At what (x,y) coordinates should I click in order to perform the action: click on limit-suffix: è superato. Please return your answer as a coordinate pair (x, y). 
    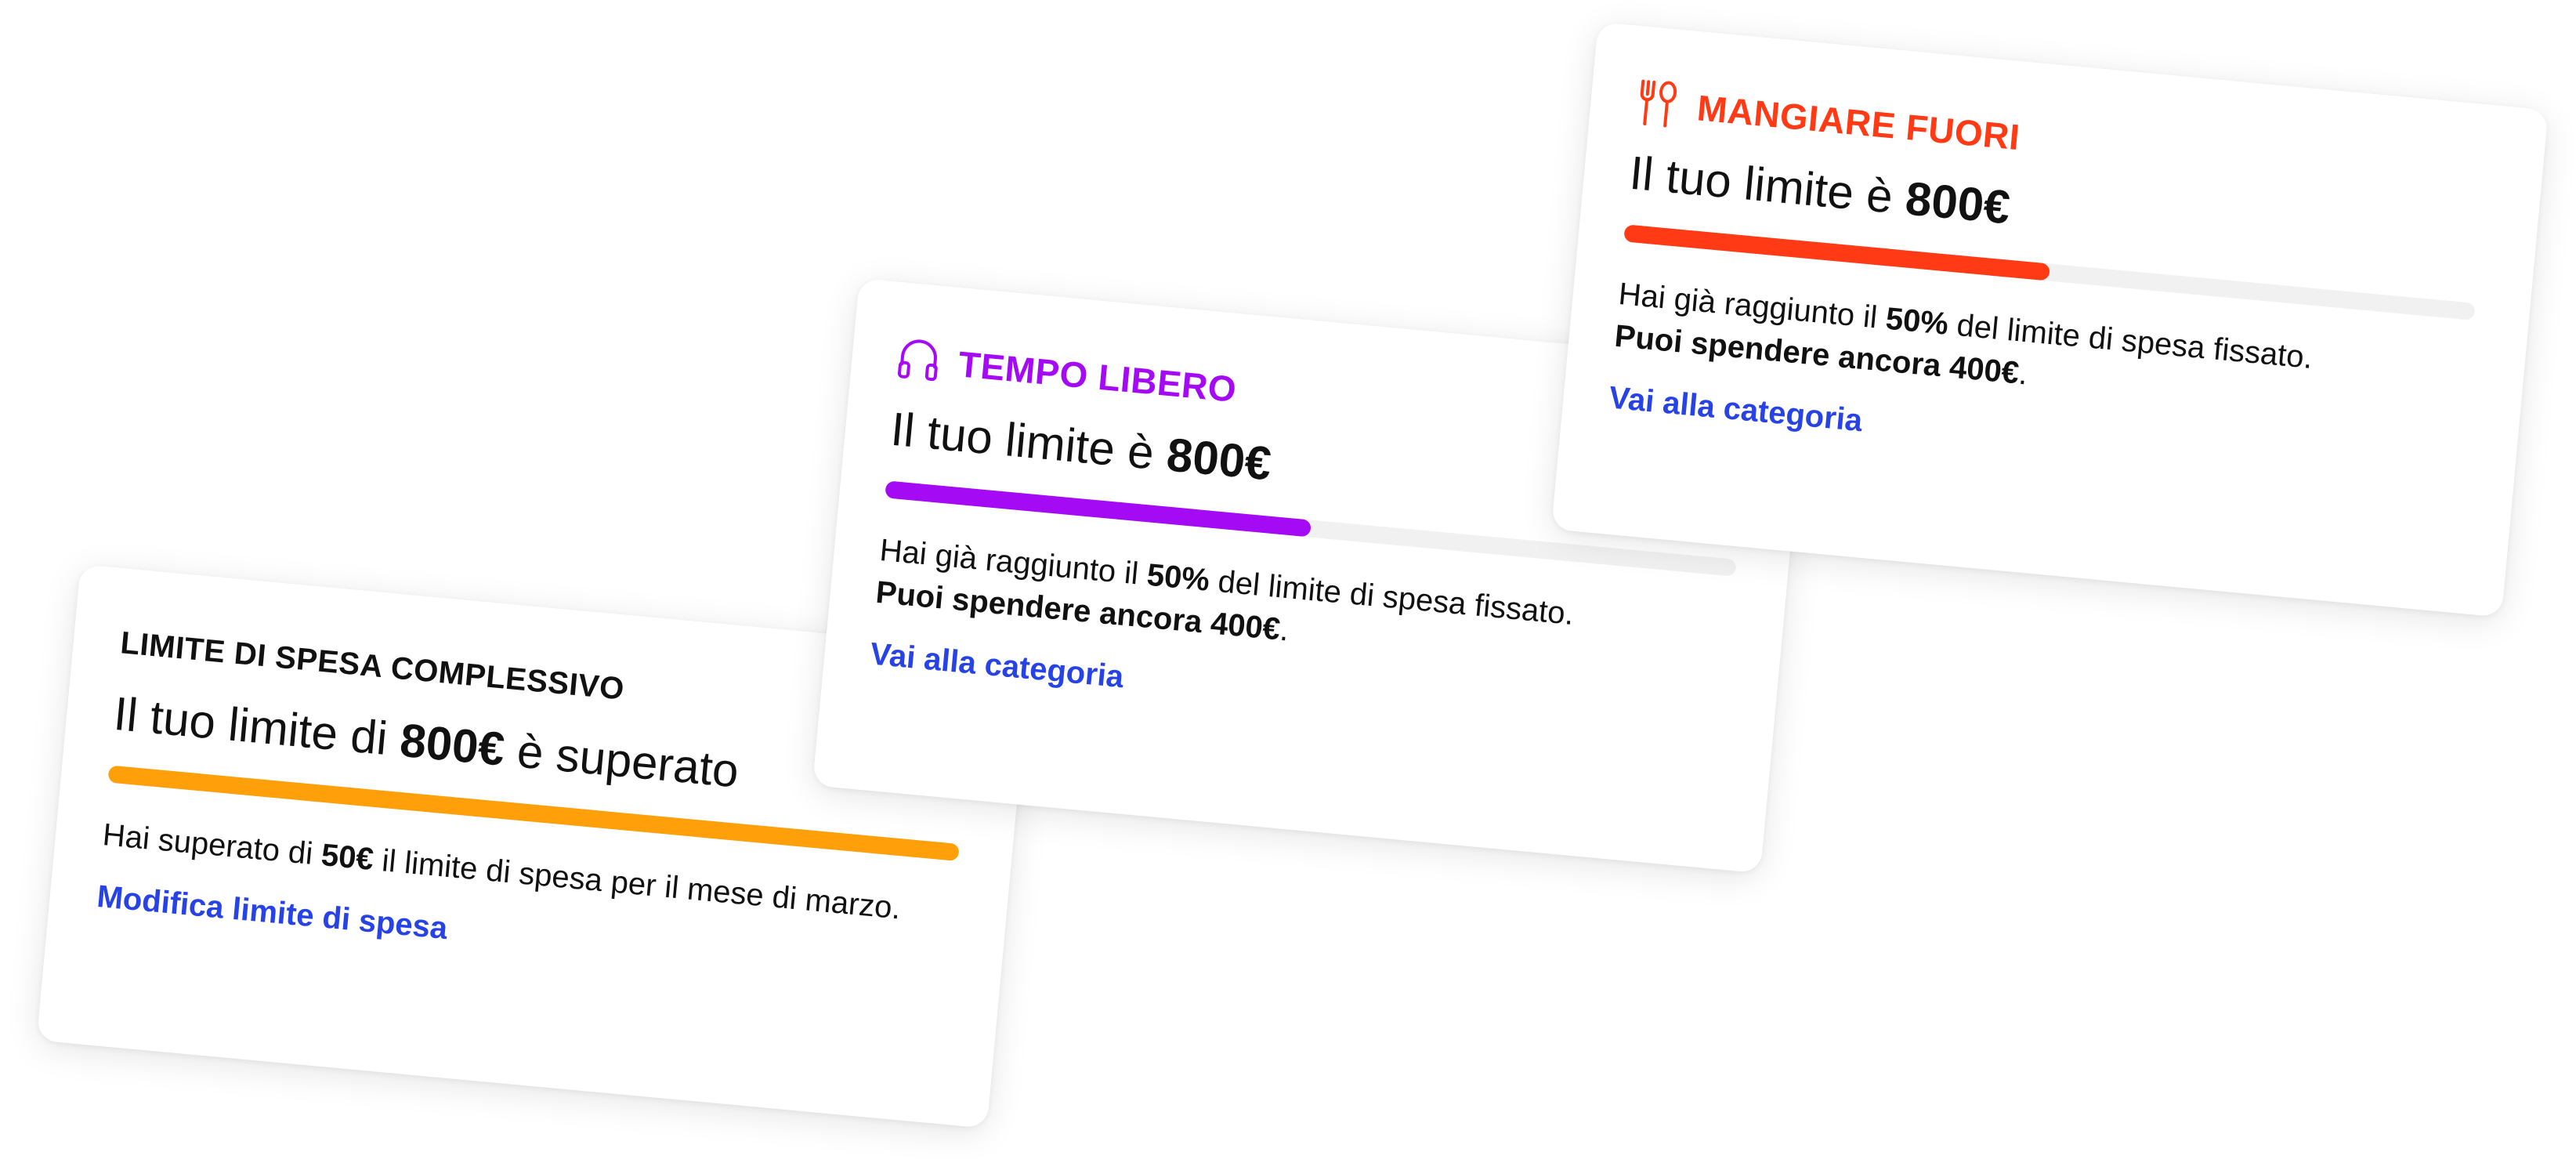
    Looking at the image, I should click on (621, 760).